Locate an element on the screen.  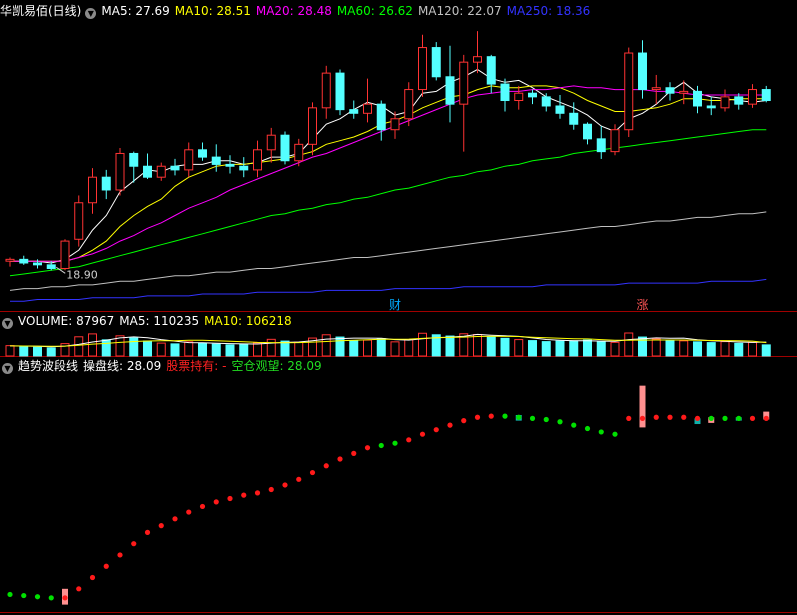
indicator-legend-item-1: 操盘线: 28.09 is located at coordinates (122, 366).